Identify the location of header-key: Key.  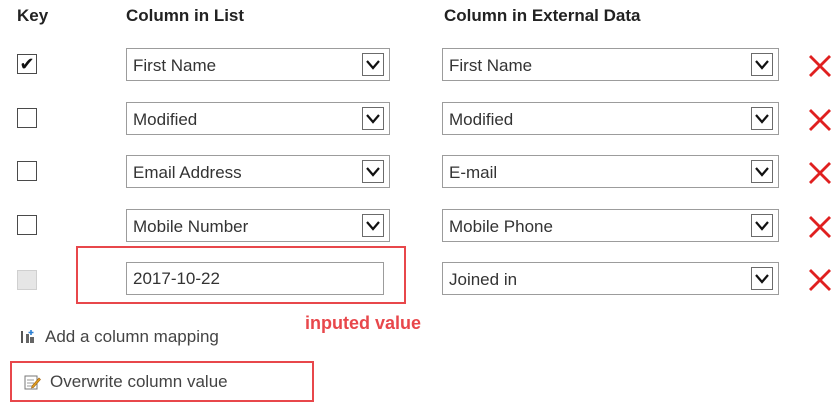
(33, 15).